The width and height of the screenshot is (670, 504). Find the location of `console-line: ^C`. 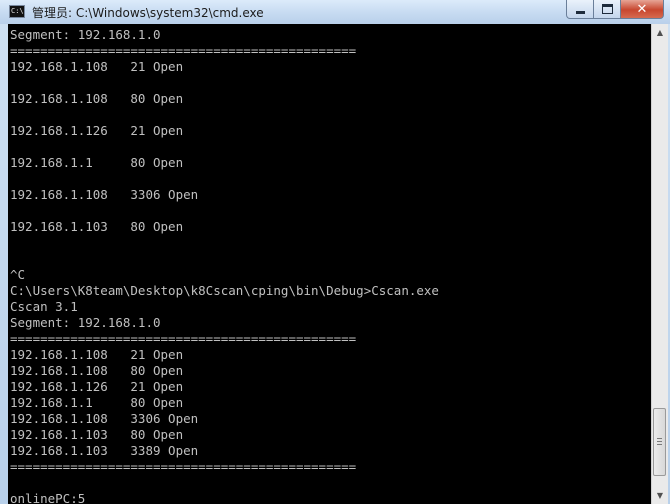

console-line: ^C is located at coordinates (18, 274).